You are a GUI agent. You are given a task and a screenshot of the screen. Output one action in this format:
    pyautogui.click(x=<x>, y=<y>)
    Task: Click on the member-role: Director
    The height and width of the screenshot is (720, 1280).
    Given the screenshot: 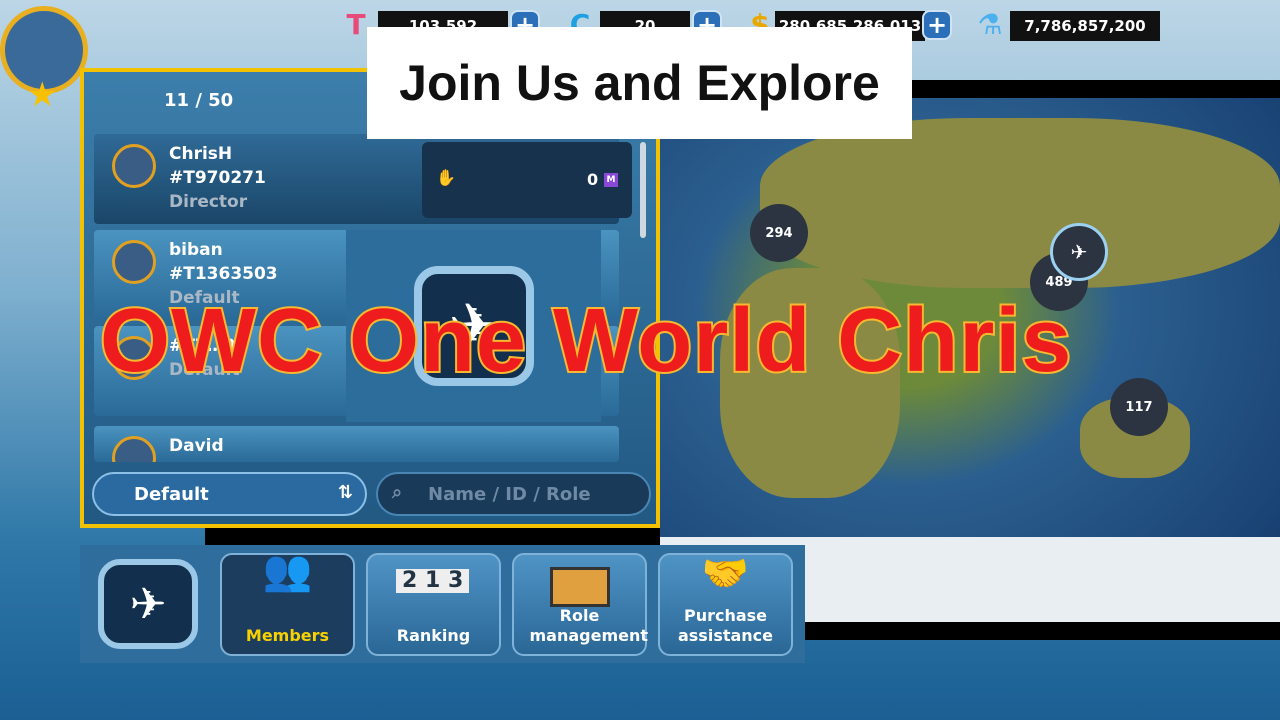 What is the action you would take?
    pyautogui.click(x=208, y=202)
    